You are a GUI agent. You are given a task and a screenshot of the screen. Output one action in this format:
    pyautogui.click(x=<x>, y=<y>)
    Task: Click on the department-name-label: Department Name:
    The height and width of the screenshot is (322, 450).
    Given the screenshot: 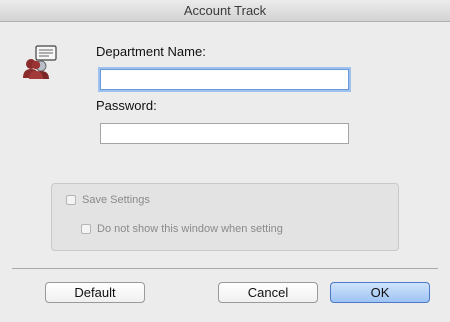 What is the action you would take?
    pyautogui.click(x=151, y=51)
    